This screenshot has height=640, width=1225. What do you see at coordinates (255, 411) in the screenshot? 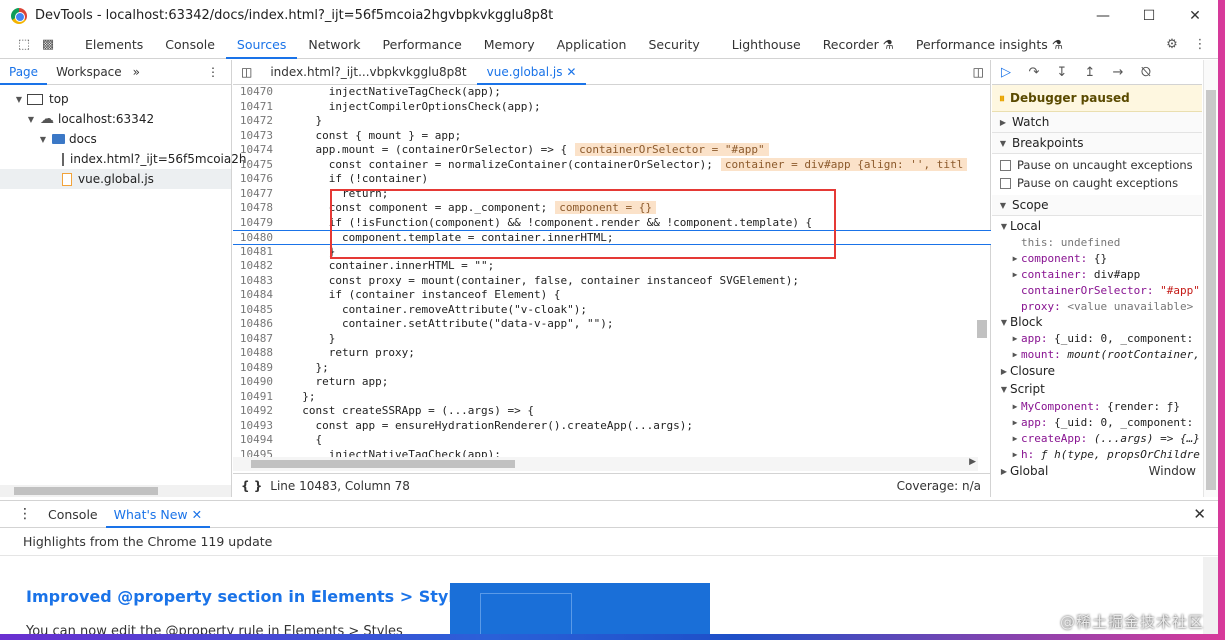
I see `line-number: 10492` at bounding box center [255, 411].